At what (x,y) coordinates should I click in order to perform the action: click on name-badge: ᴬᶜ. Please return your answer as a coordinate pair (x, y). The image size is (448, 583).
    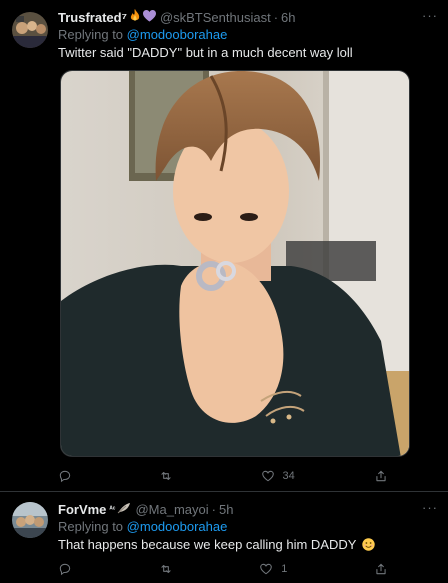
    Looking at the image, I should click on (112, 509).